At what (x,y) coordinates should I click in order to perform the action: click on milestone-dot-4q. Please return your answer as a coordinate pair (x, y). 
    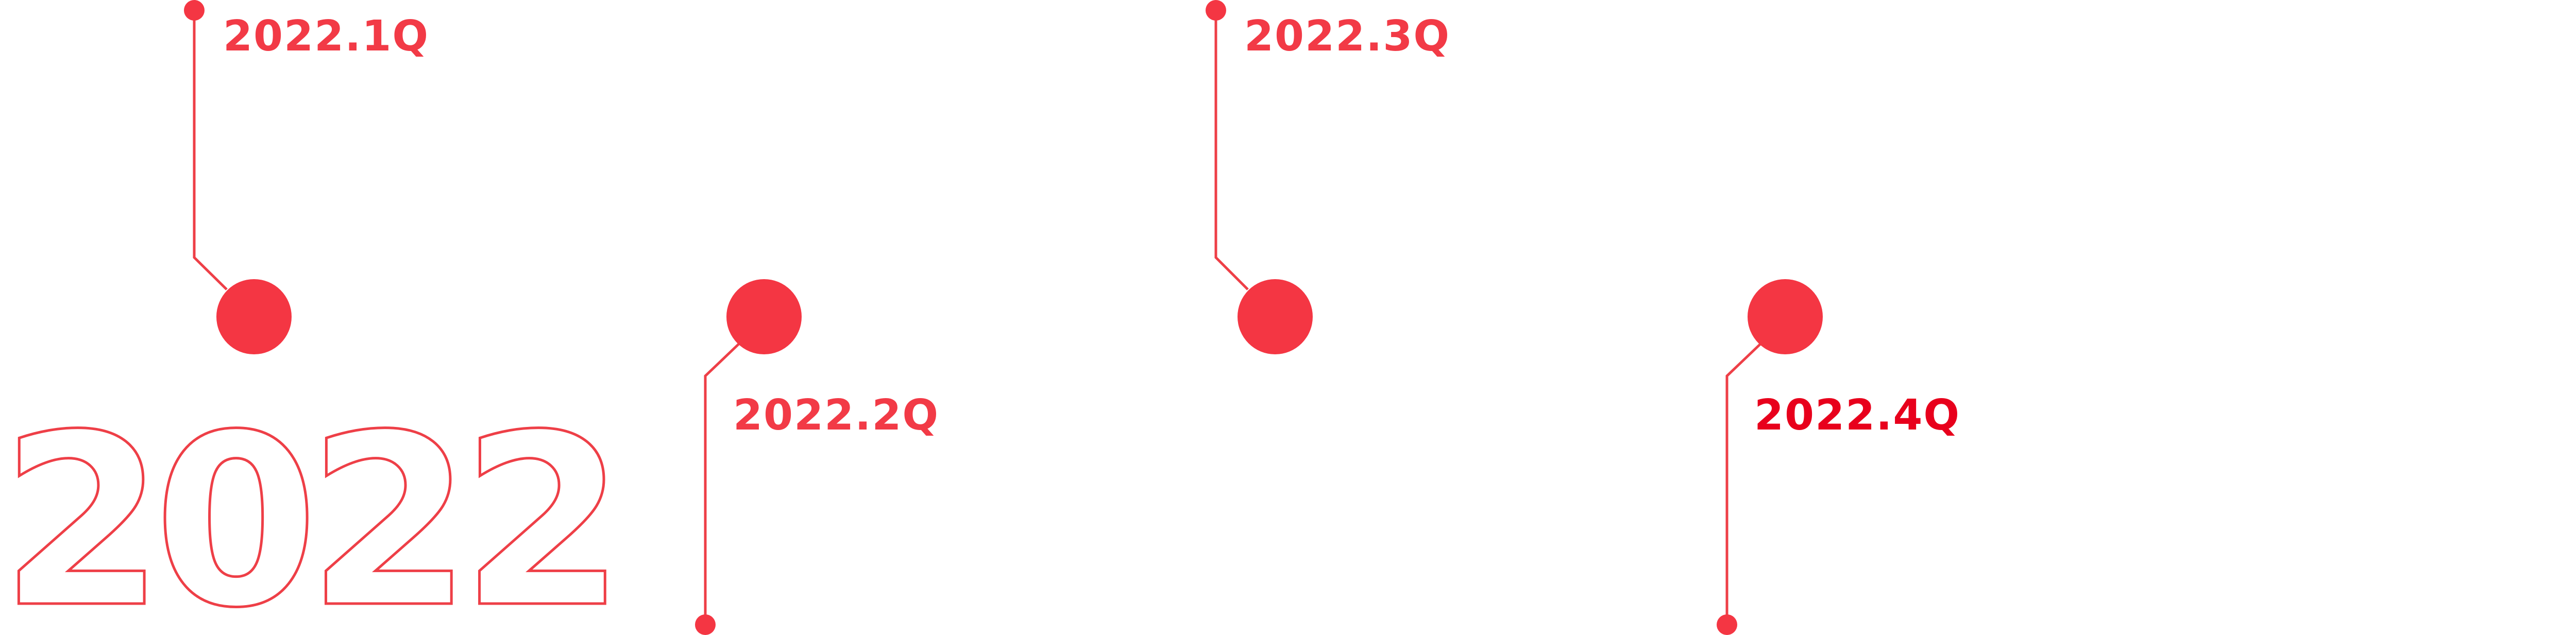
    Looking at the image, I should click on (1785, 316).